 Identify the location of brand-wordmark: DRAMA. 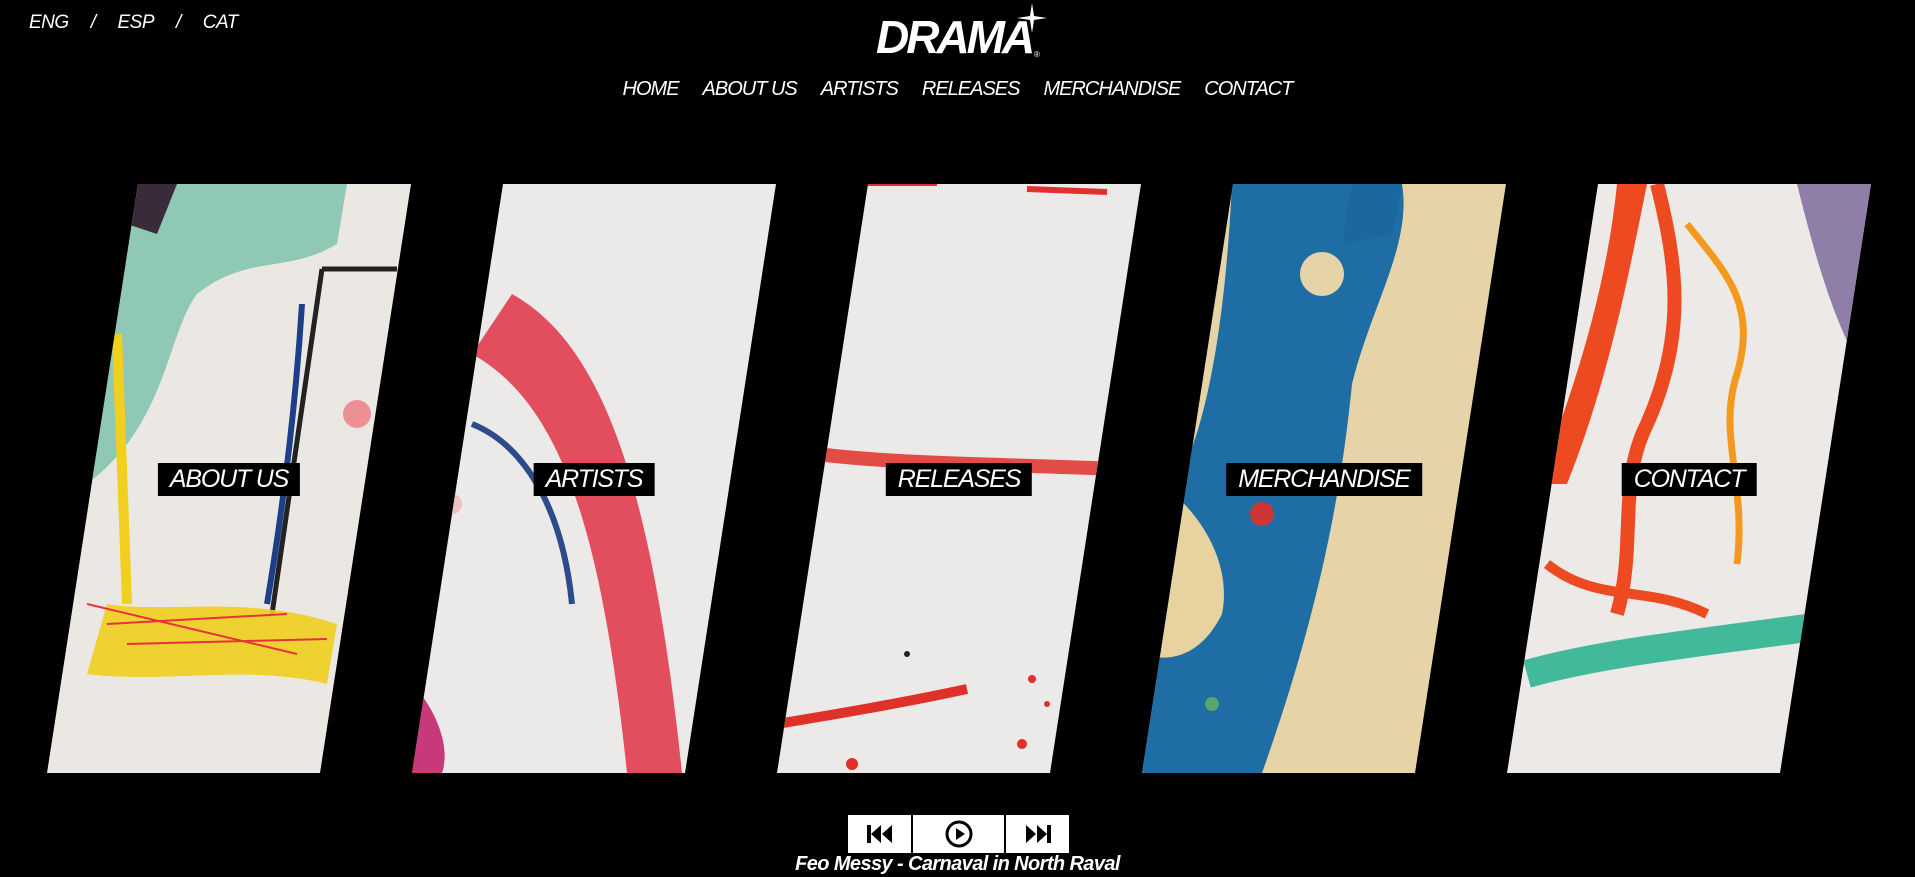
(955, 37).